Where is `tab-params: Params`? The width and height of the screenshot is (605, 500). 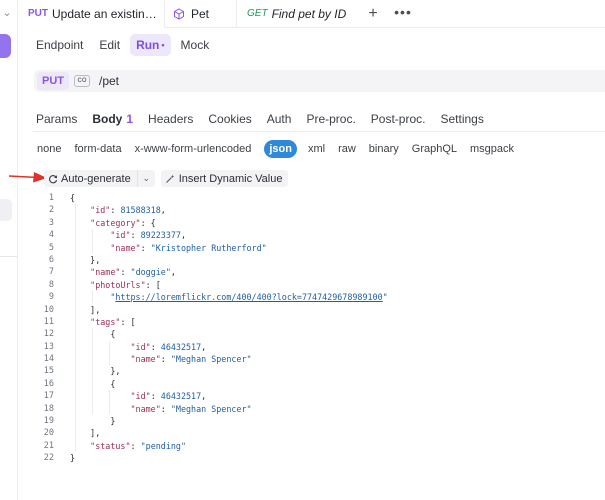
tab-params: Params is located at coordinates (56, 119).